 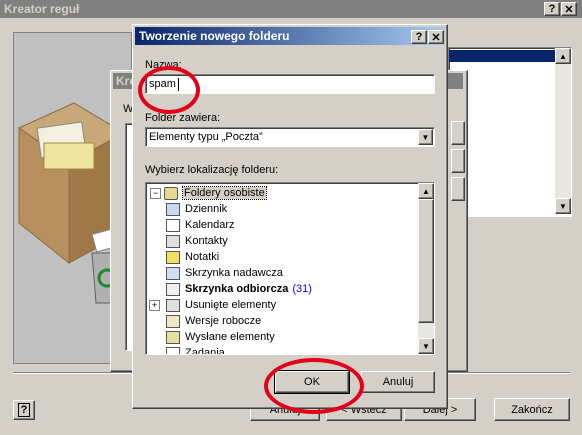 I want to click on tree-folder-item: Zadania, so click(x=195, y=350).